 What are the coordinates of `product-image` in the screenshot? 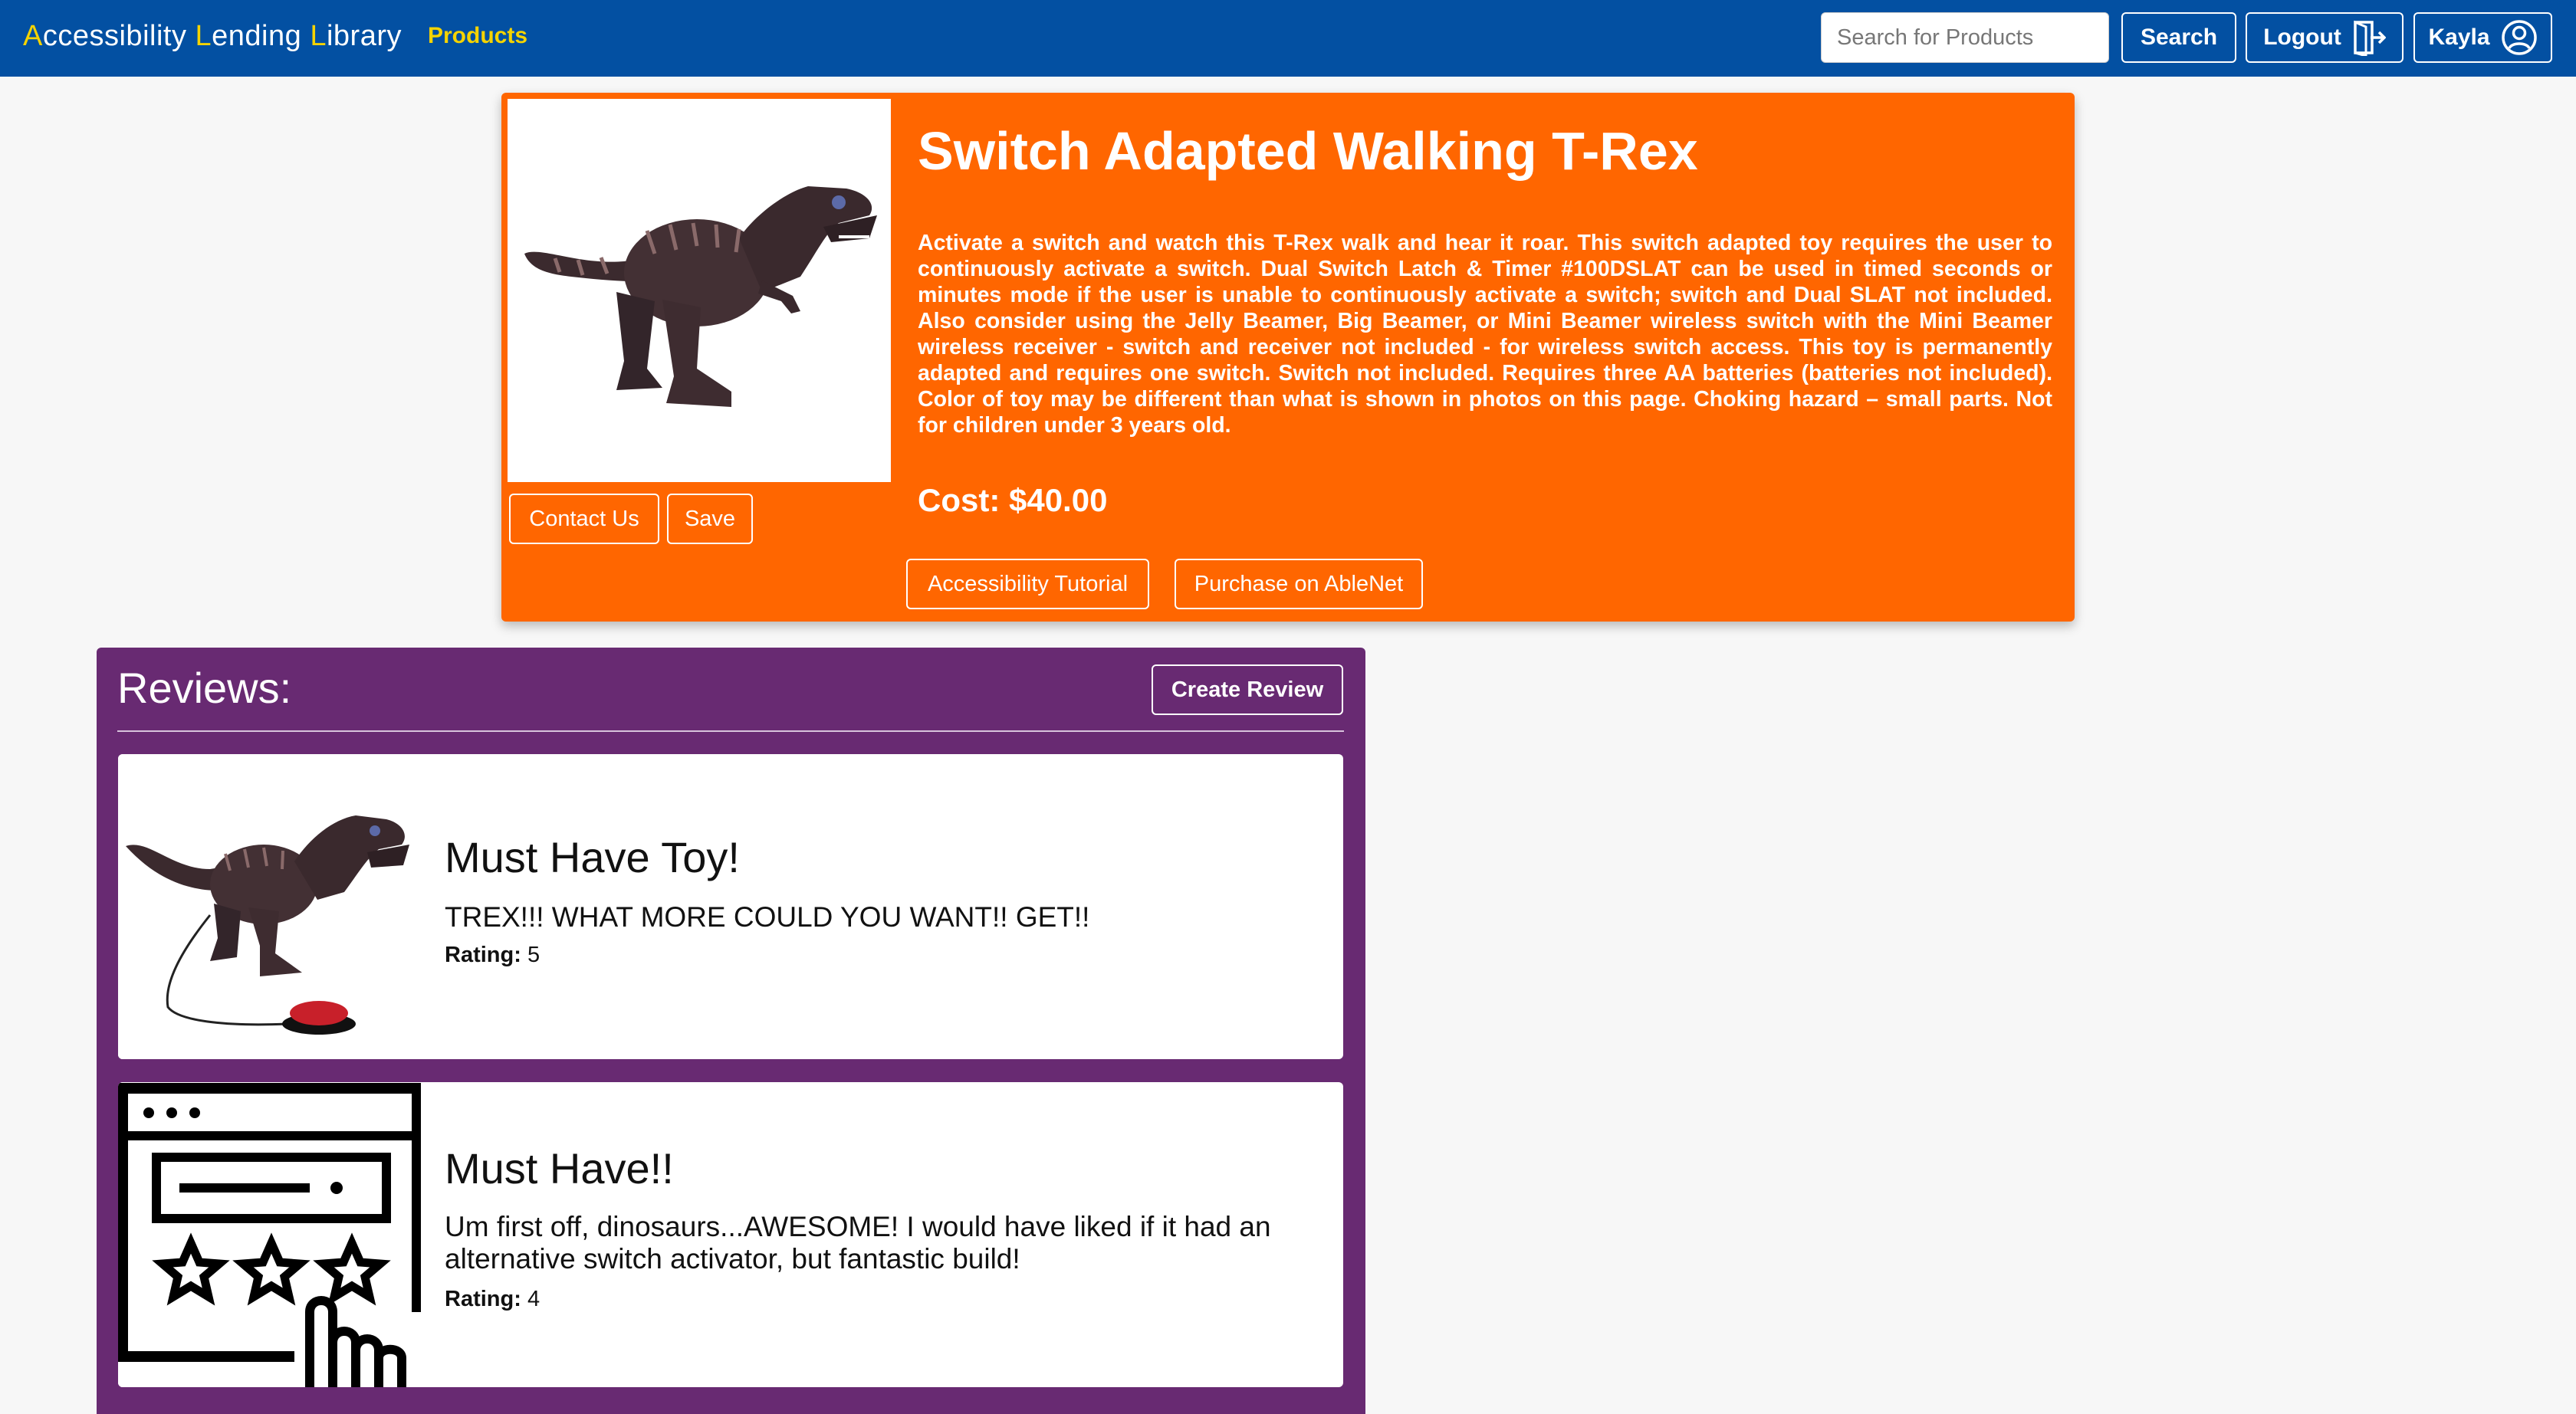 It's located at (700, 290).